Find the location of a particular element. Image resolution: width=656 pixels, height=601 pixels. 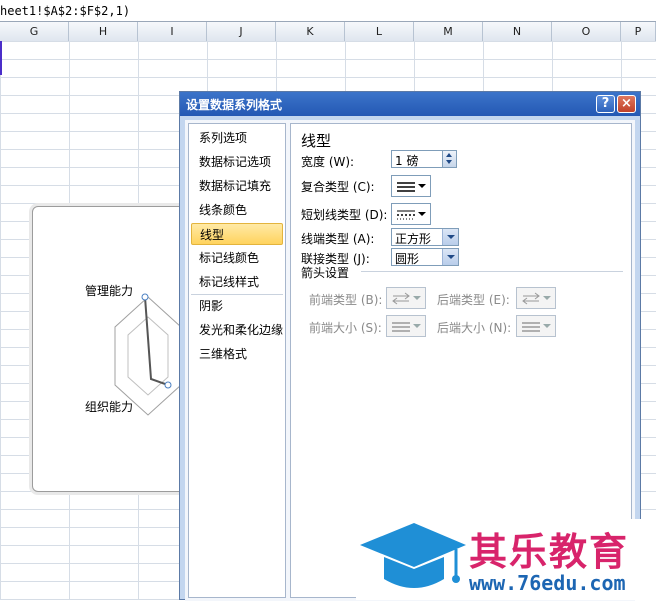

nav-item-marker-line-style: 标记线样式 is located at coordinates (237, 282).